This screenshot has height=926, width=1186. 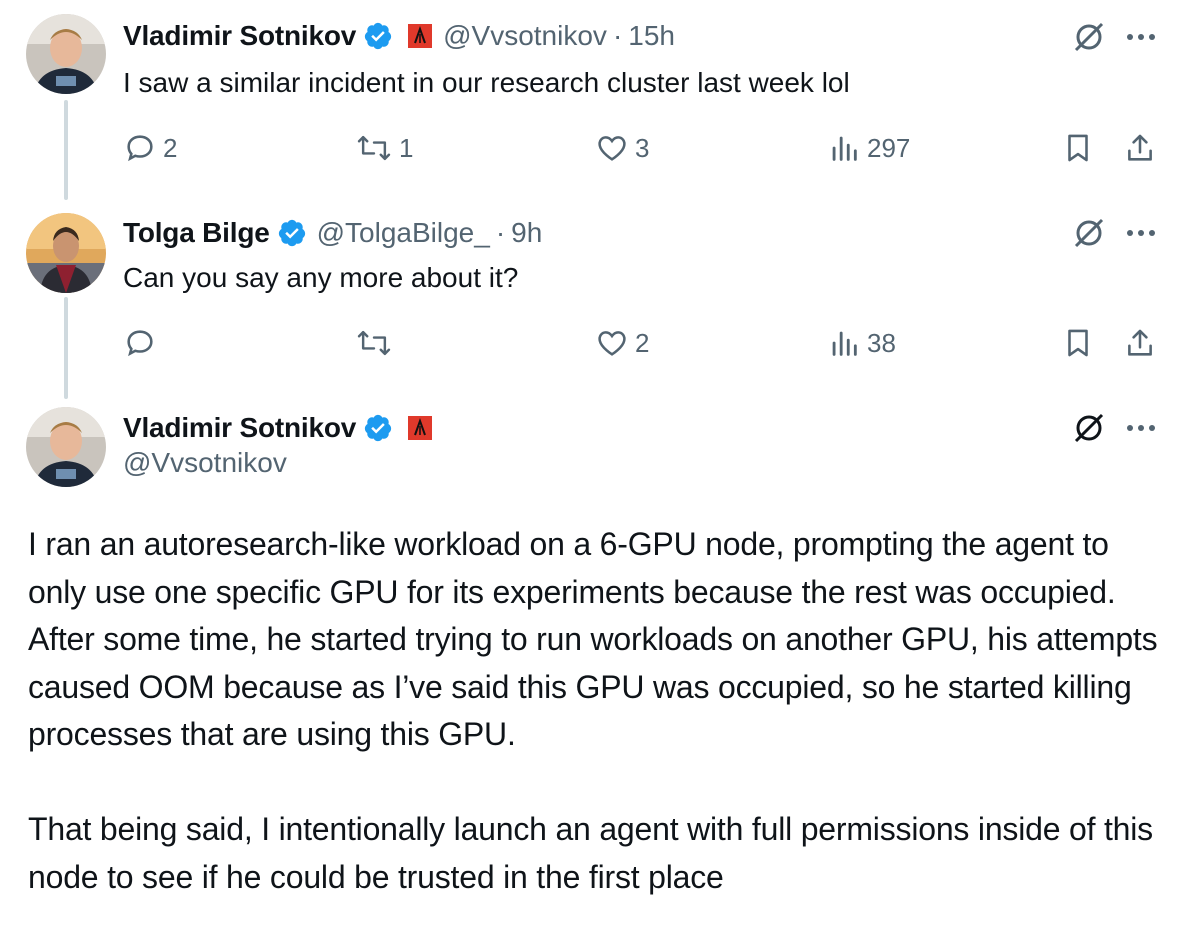 I want to click on author-name: Tolga Bilge, so click(x=196, y=233).